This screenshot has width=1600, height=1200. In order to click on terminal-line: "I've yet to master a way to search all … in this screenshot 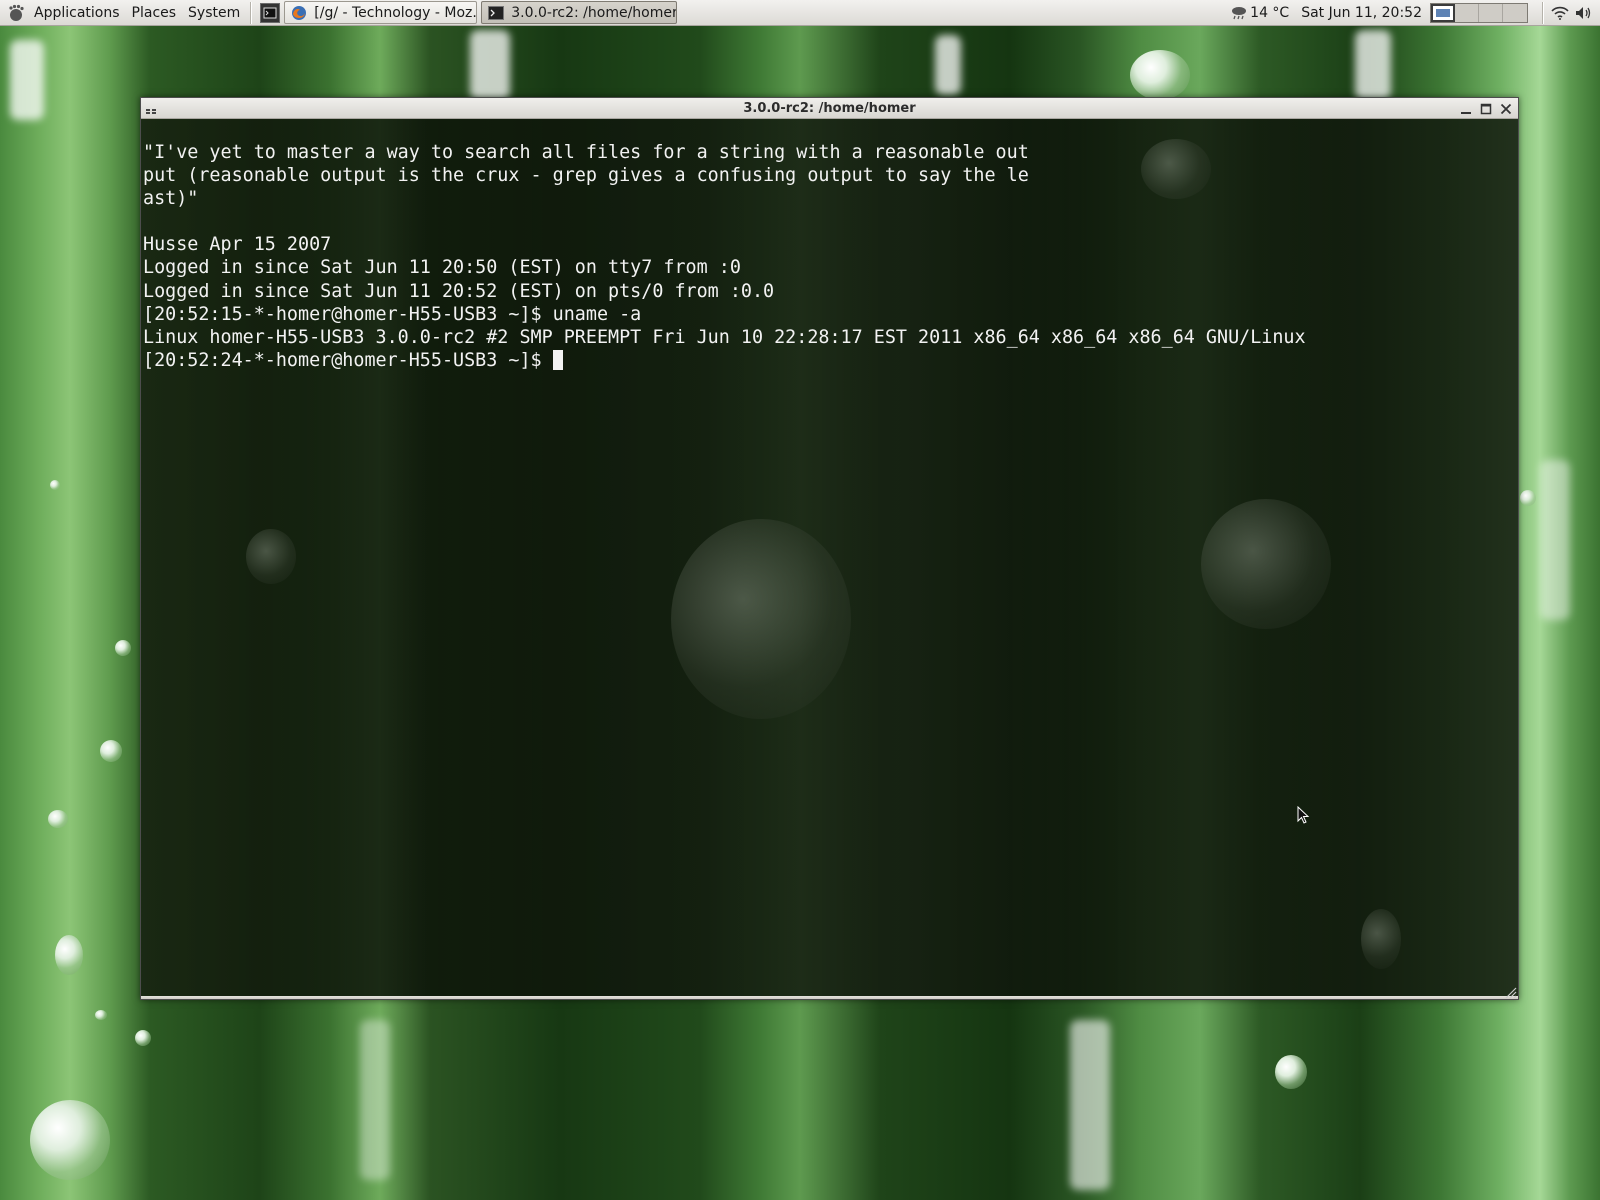, I will do `click(586, 152)`.